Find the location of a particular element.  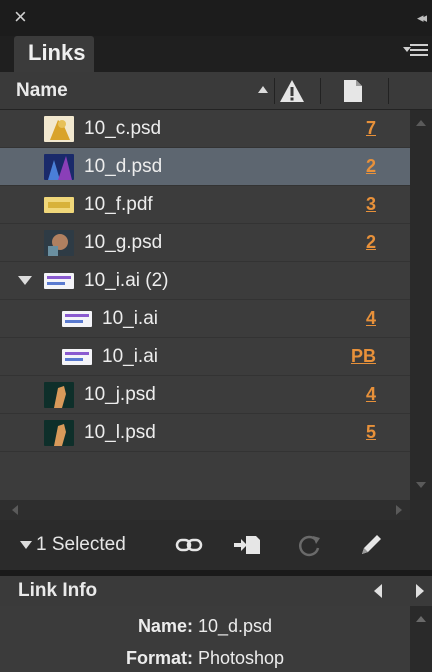

tab-links: Links is located at coordinates (54, 54).